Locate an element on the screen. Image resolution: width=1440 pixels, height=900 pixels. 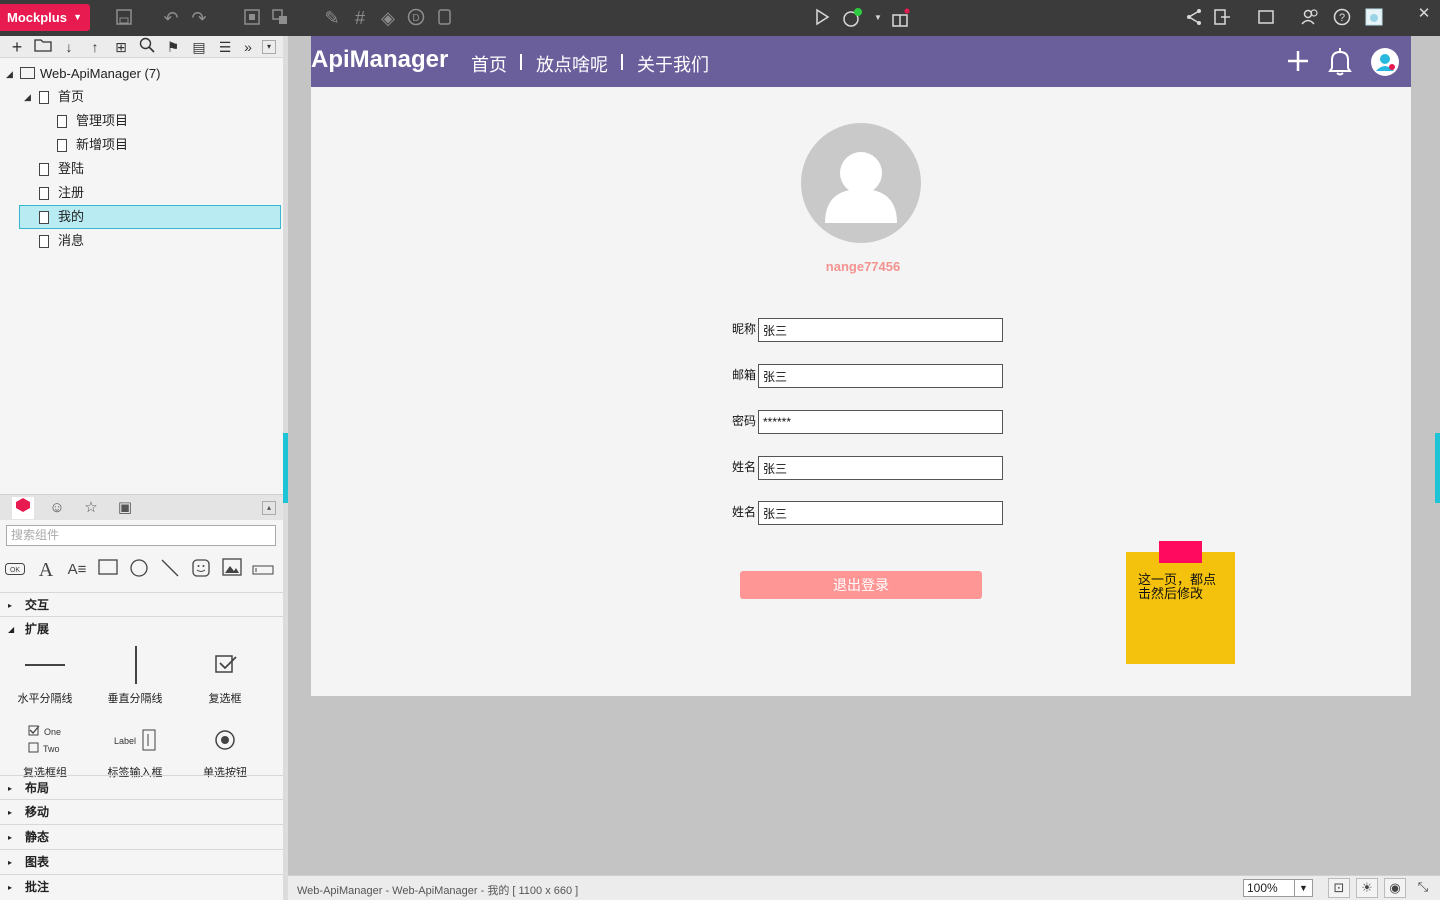
sticky-note: 这一页，都点击然后修改 is located at coordinates (1180, 608).